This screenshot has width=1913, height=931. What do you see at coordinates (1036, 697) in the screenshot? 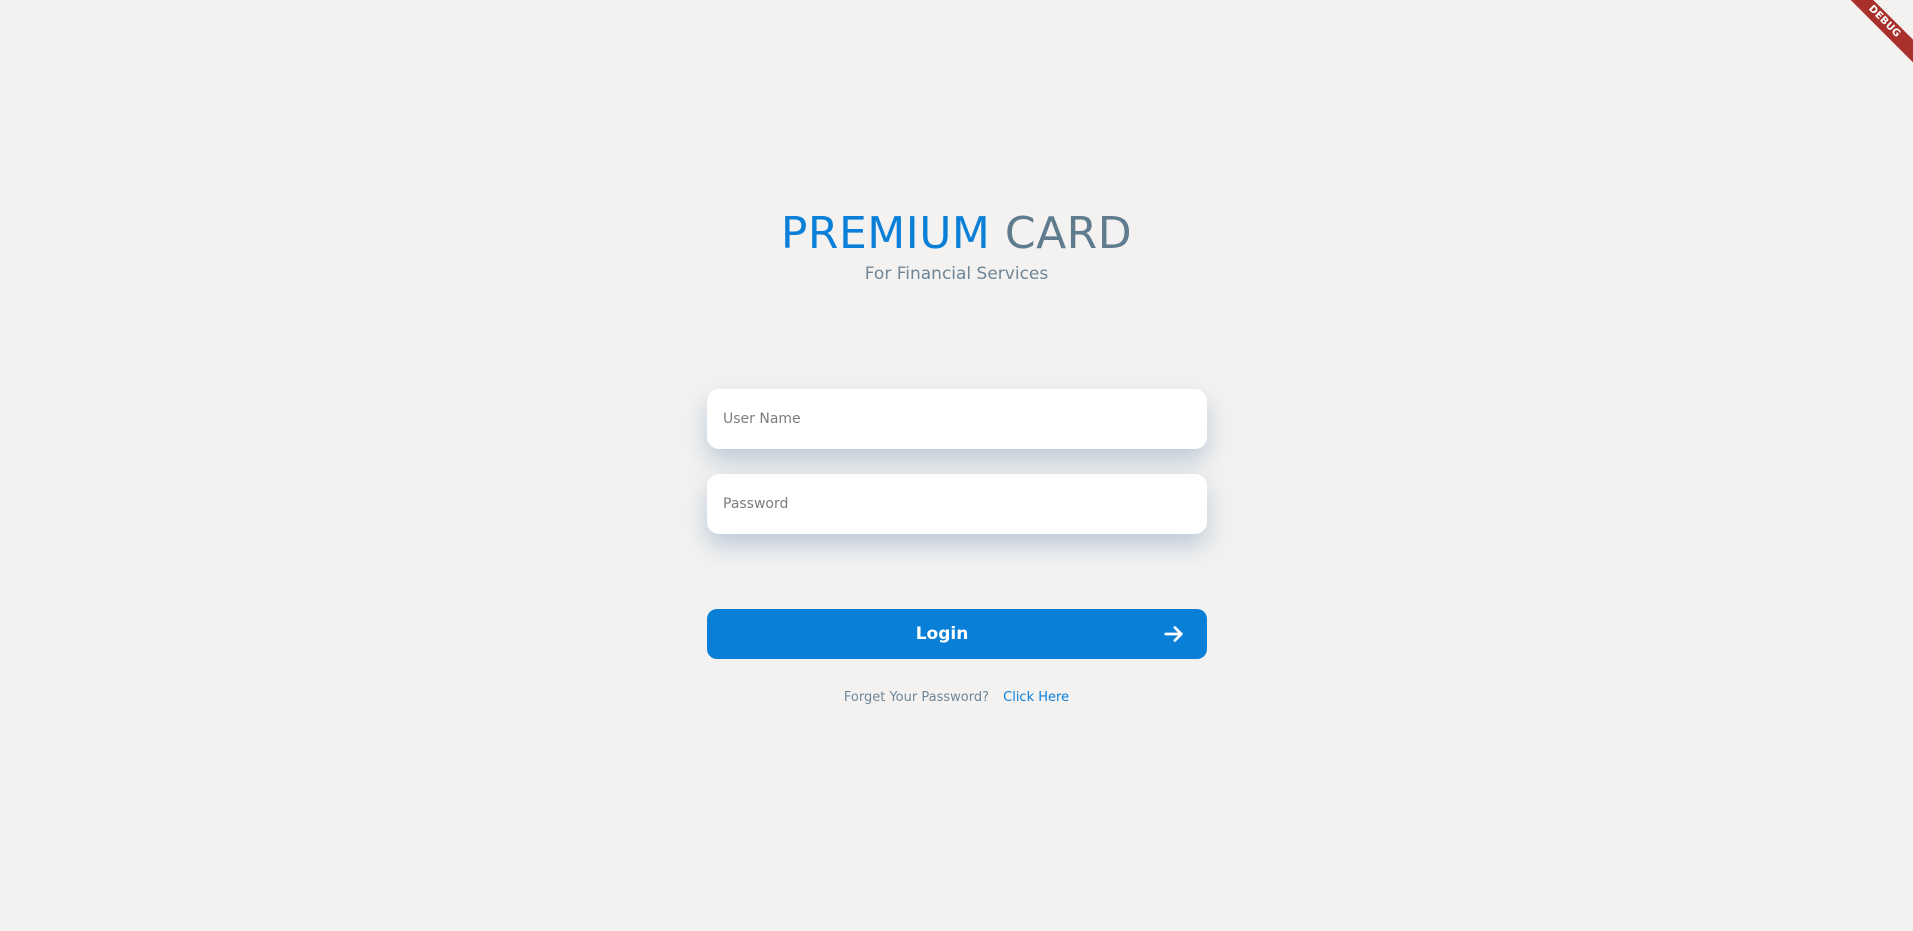
I see `forgot-password-link: Click Here` at bounding box center [1036, 697].